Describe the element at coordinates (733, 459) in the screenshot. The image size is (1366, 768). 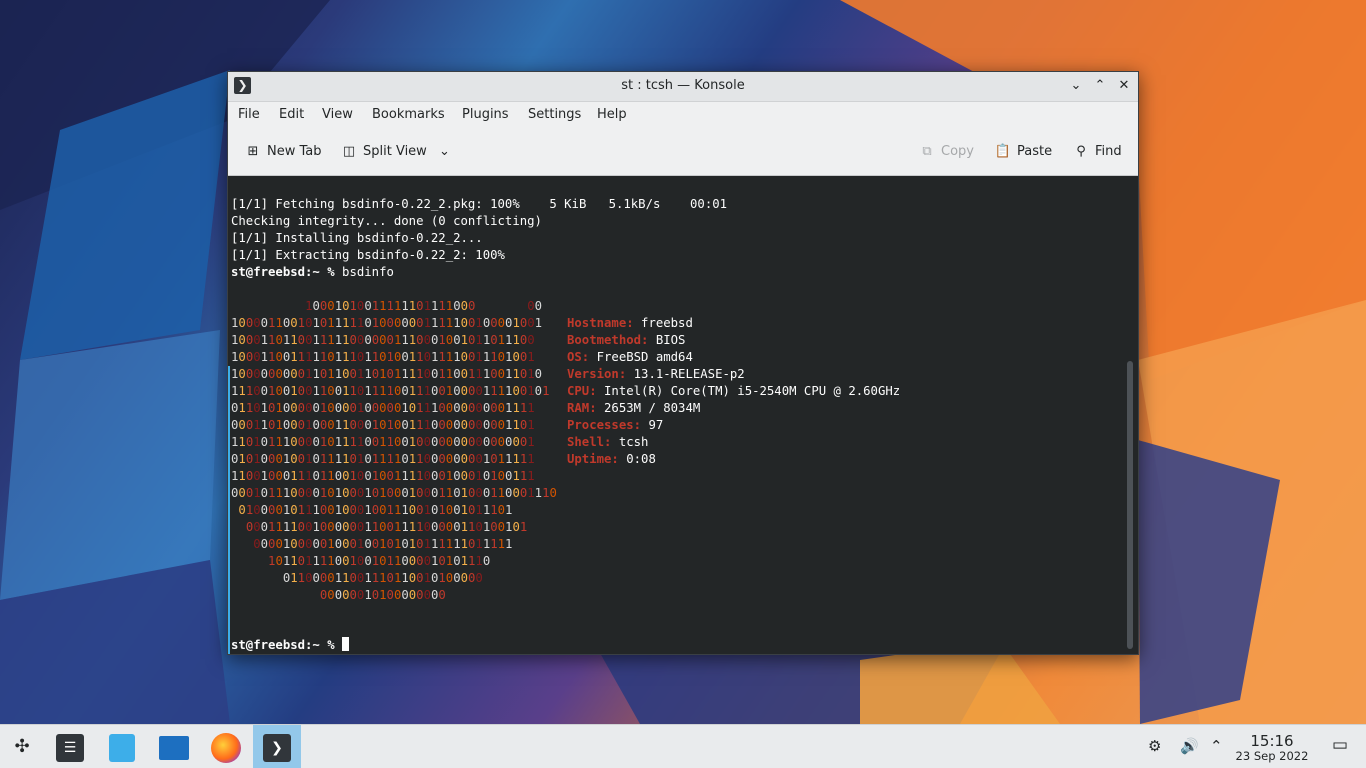
I see `info-line: Uptime: 0:08` at that location.